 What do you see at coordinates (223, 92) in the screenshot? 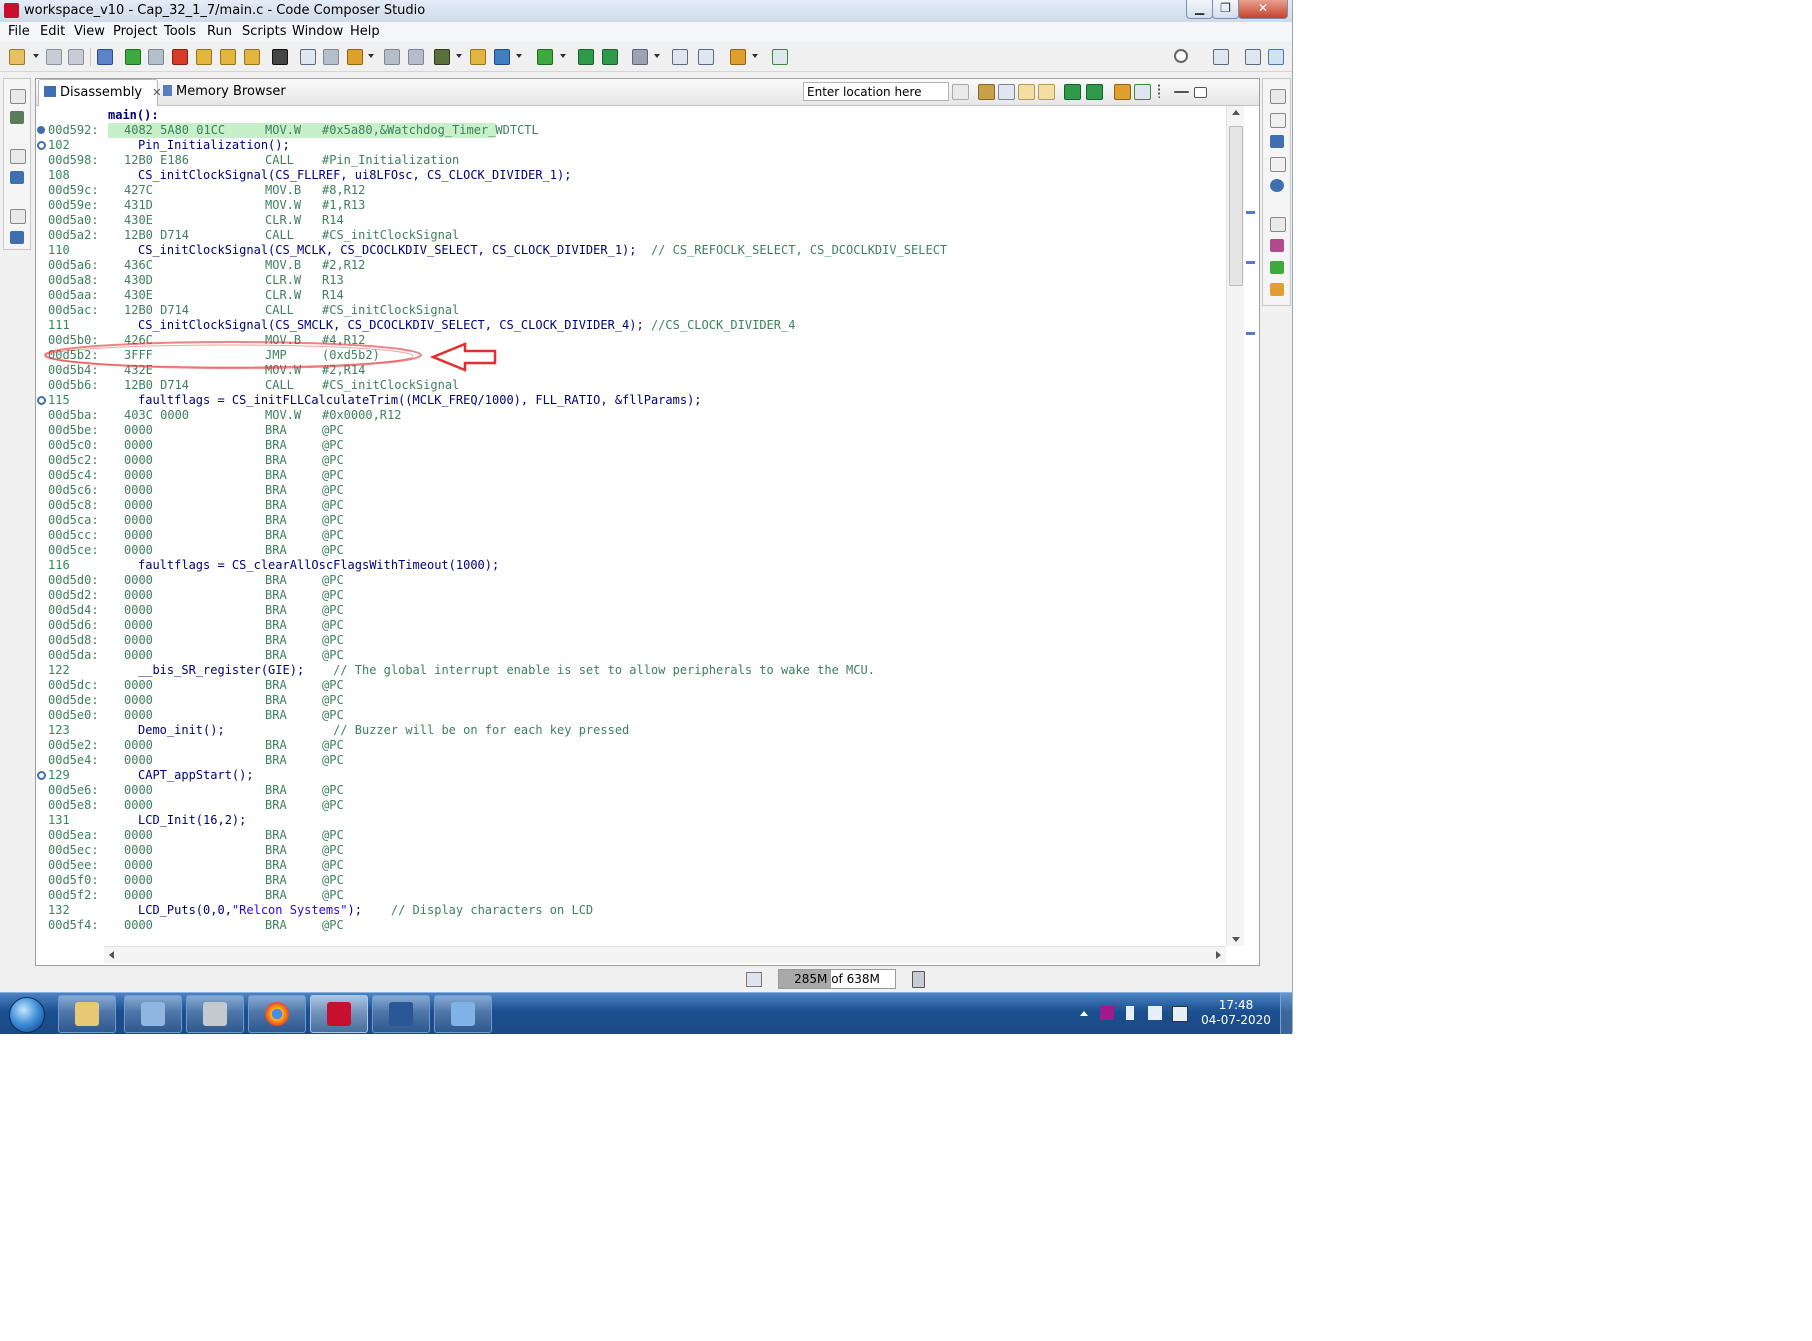
I see `tab-memory-browser: Memory Browser` at bounding box center [223, 92].